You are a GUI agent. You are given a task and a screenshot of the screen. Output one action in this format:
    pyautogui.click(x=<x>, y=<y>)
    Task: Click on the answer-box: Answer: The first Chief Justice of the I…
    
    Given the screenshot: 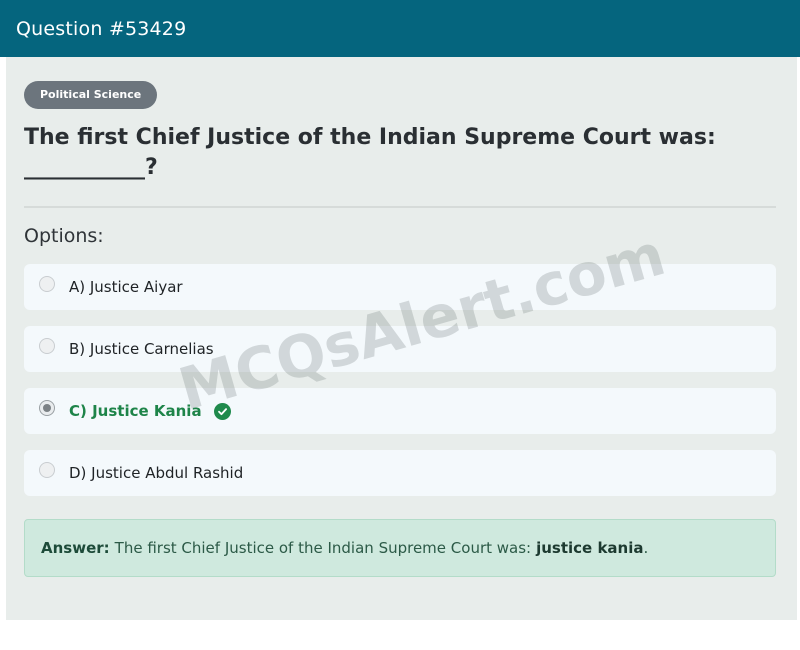 What is the action you would take?
    pyautogui.click(x=400, y=548)
    